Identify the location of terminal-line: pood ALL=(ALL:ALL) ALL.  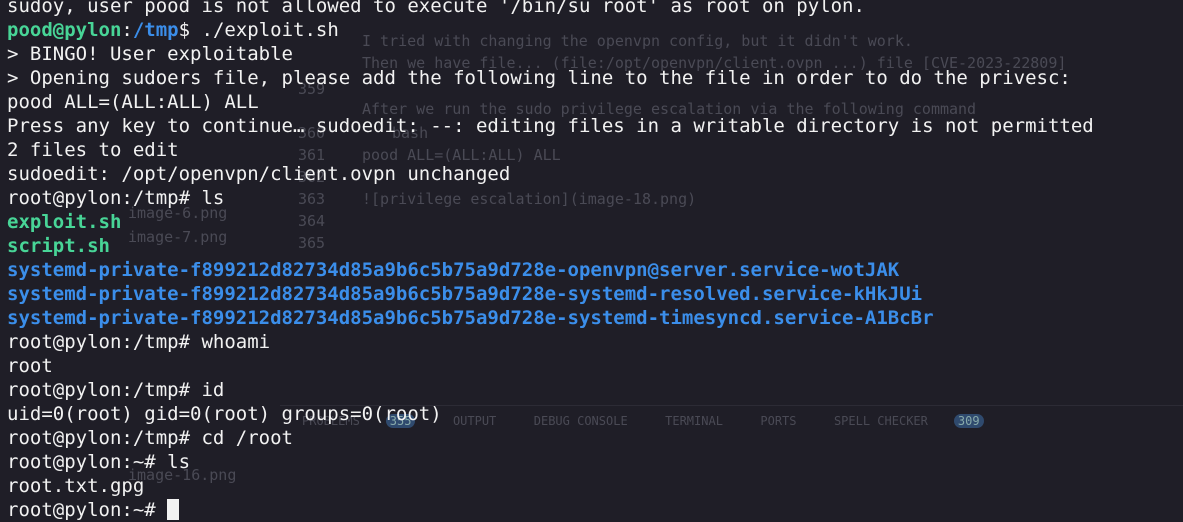
(133, 102).